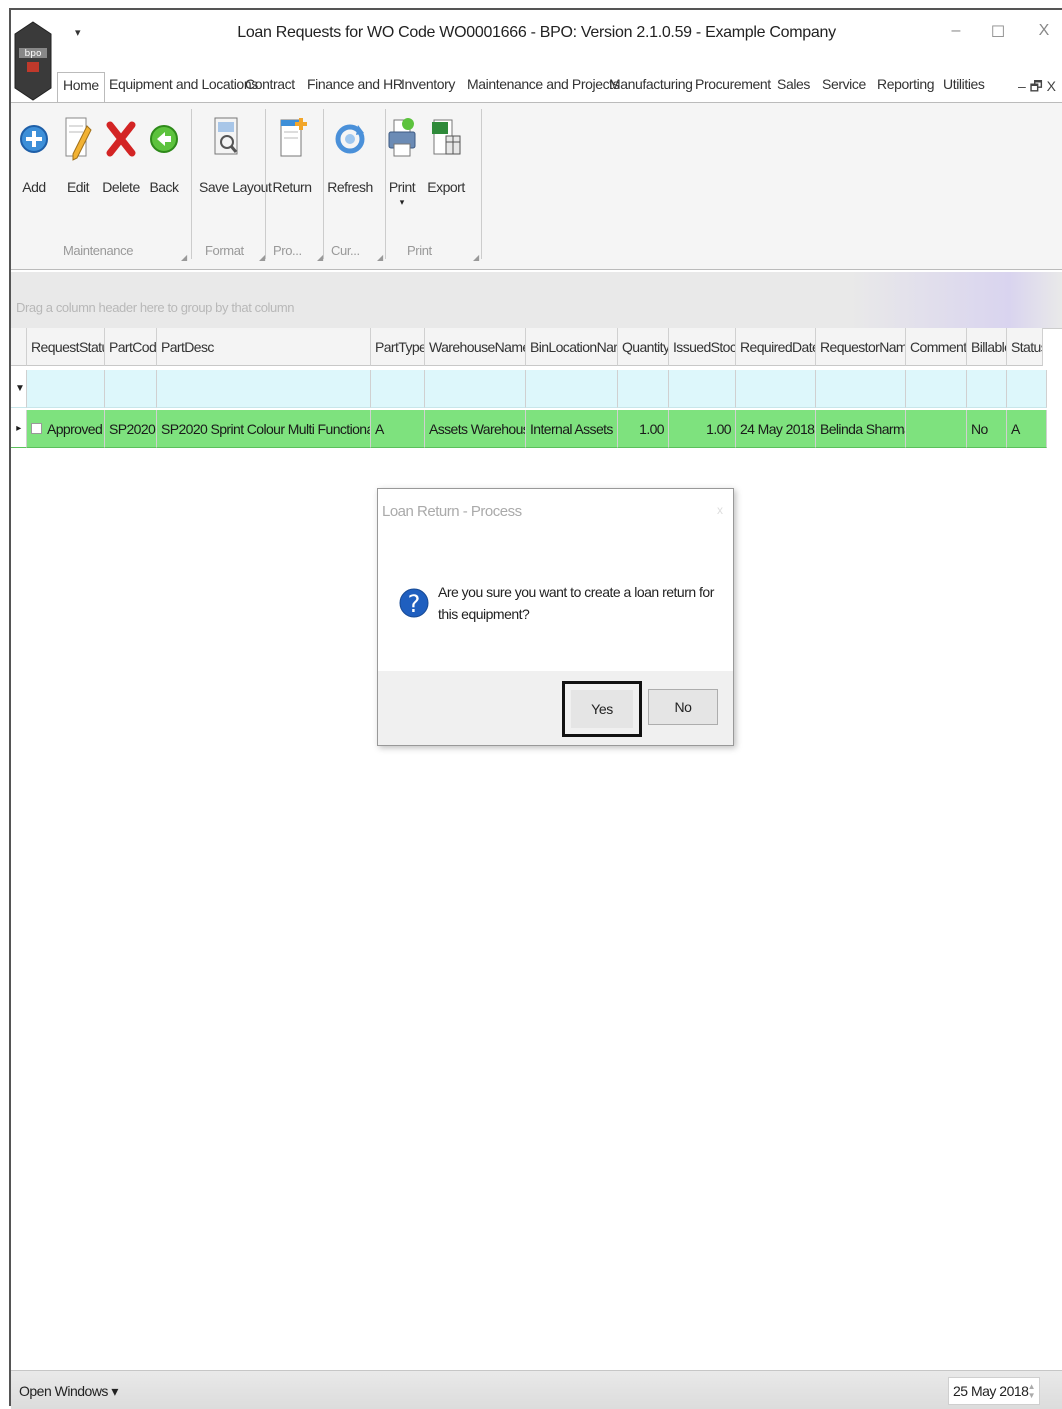  I want to click on column-header-status: Status, so click(1025, 347).